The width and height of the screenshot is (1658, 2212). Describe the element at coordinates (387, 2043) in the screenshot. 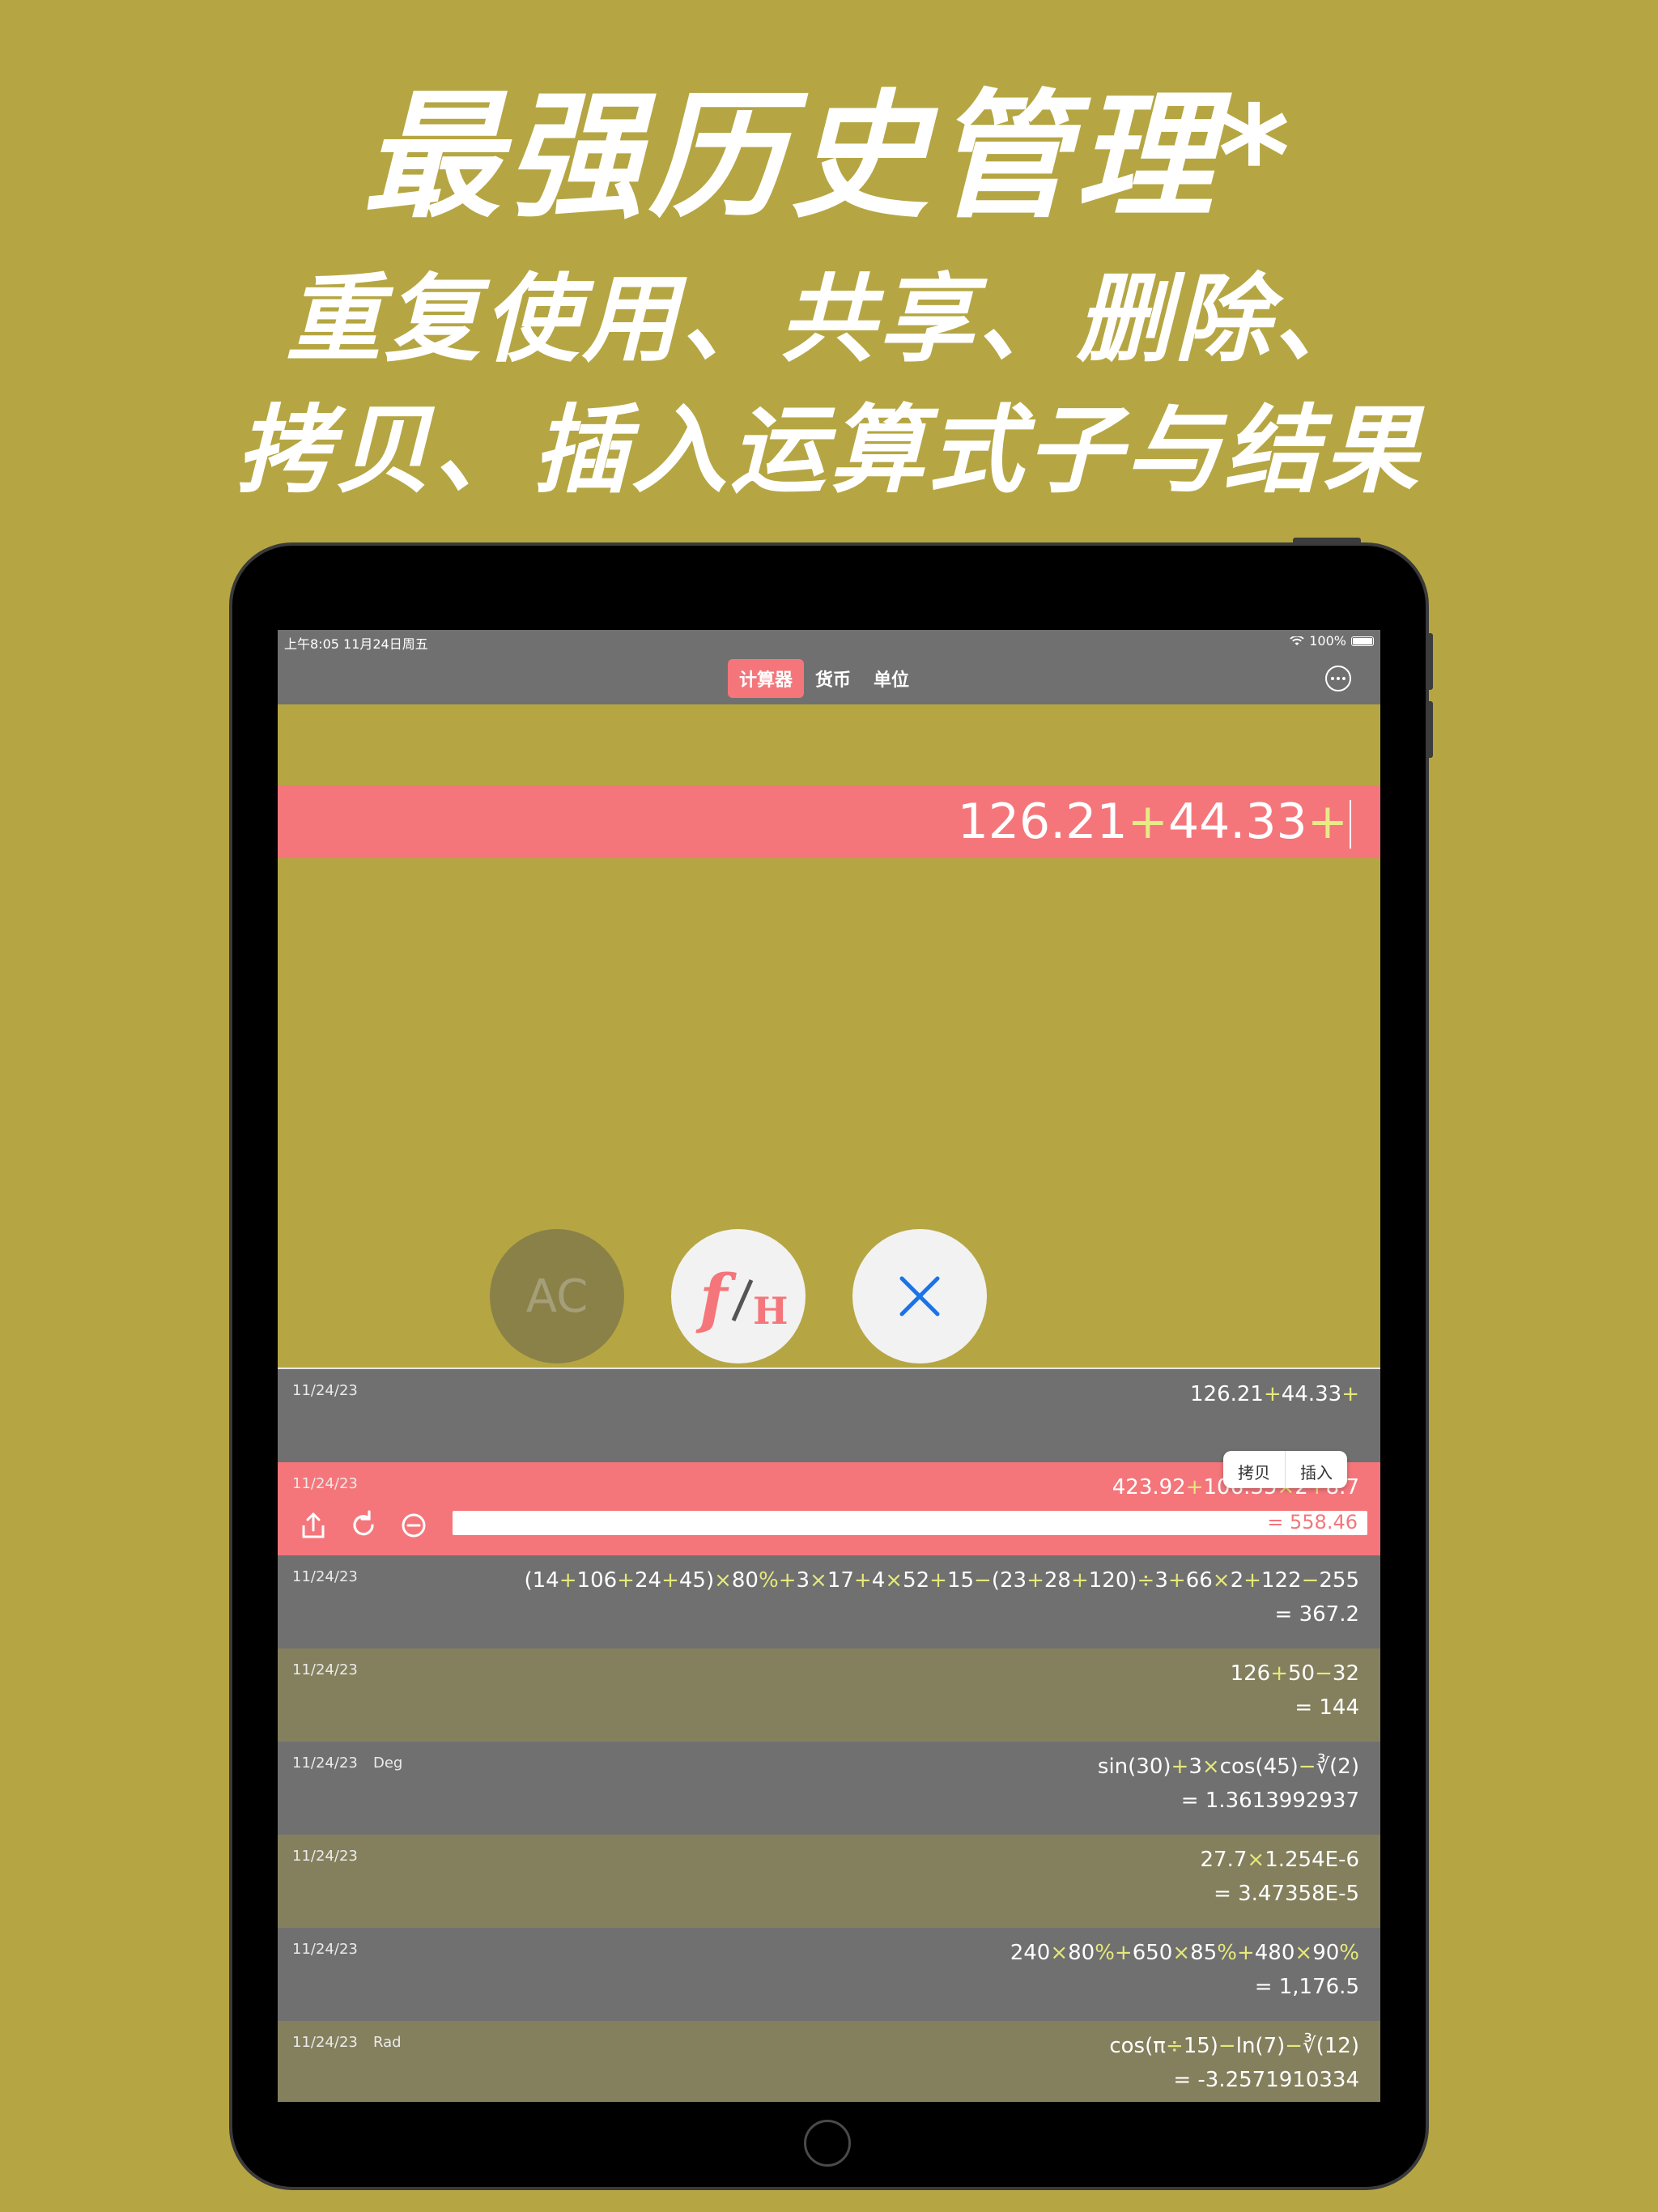

I see `angle-mode: Rad` at that location.